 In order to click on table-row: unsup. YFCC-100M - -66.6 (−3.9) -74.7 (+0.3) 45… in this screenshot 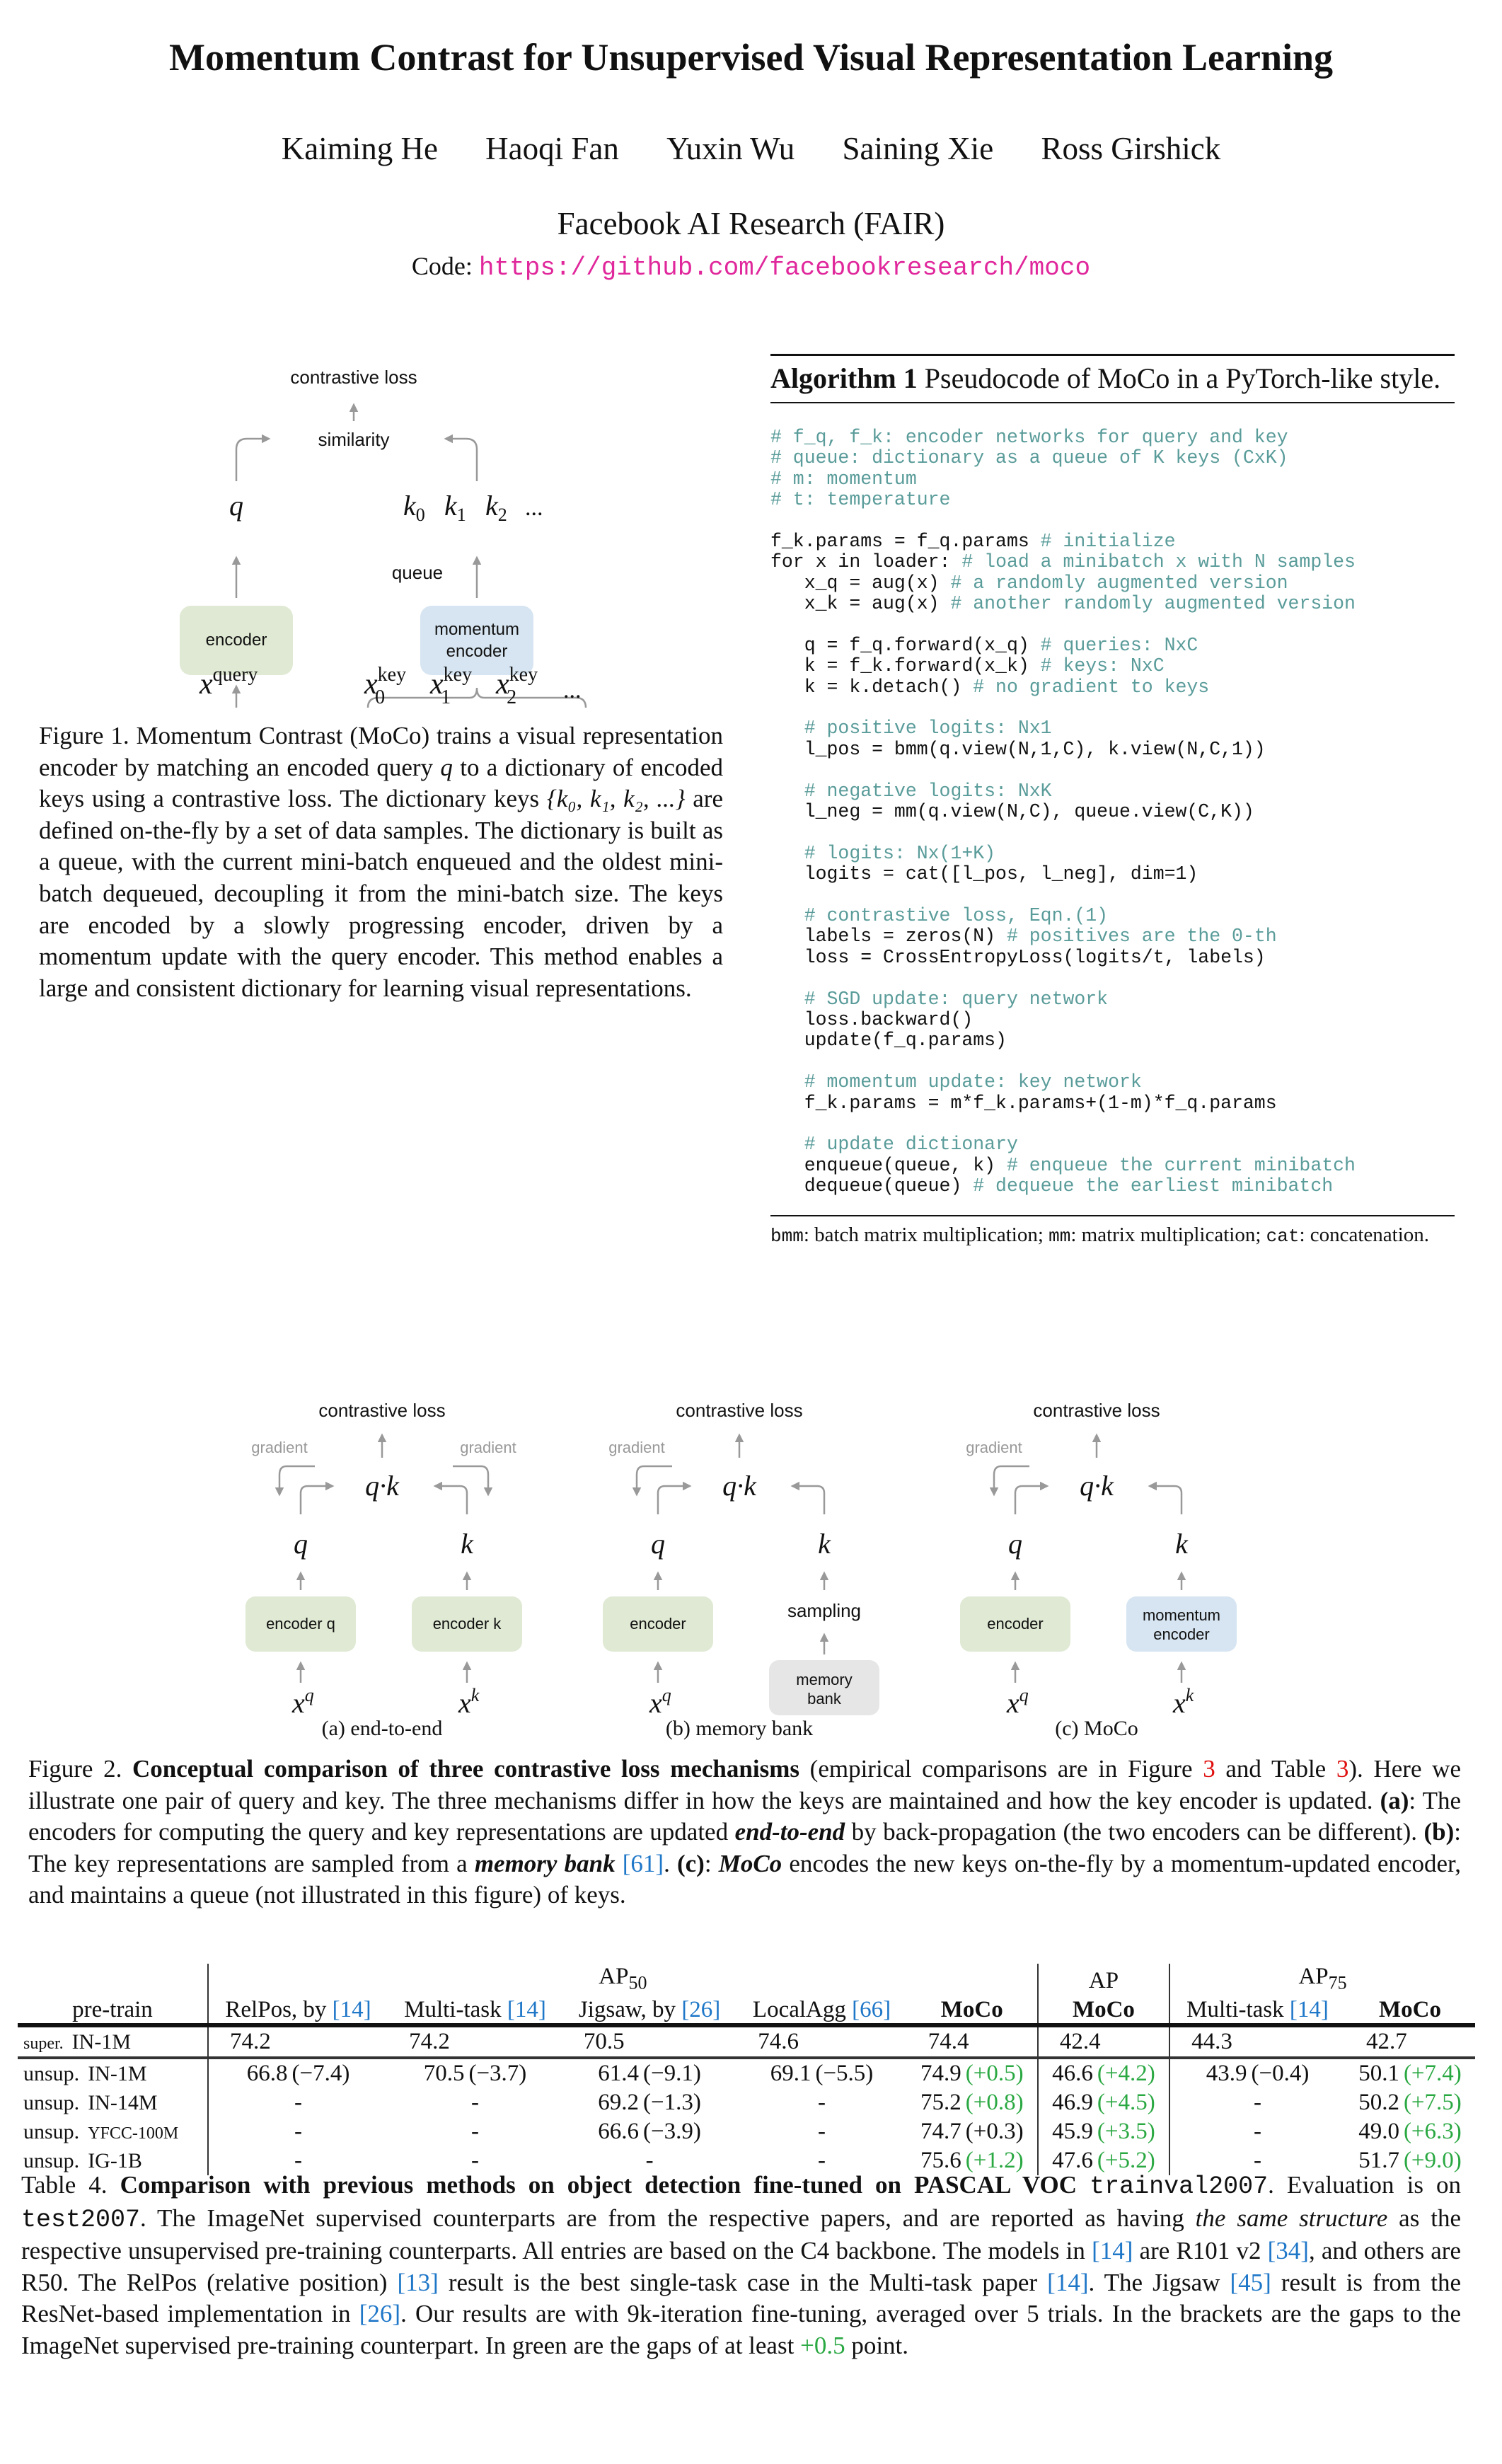, I will do `click(746, 2131)`.